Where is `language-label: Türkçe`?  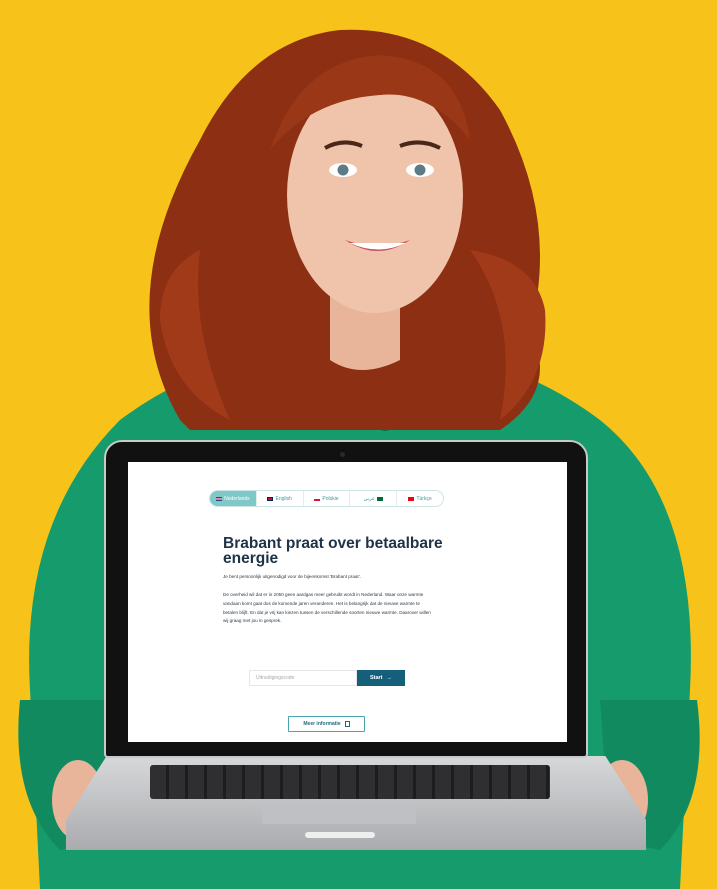
language-label: Türkçe is located at coordinates (424, 498).